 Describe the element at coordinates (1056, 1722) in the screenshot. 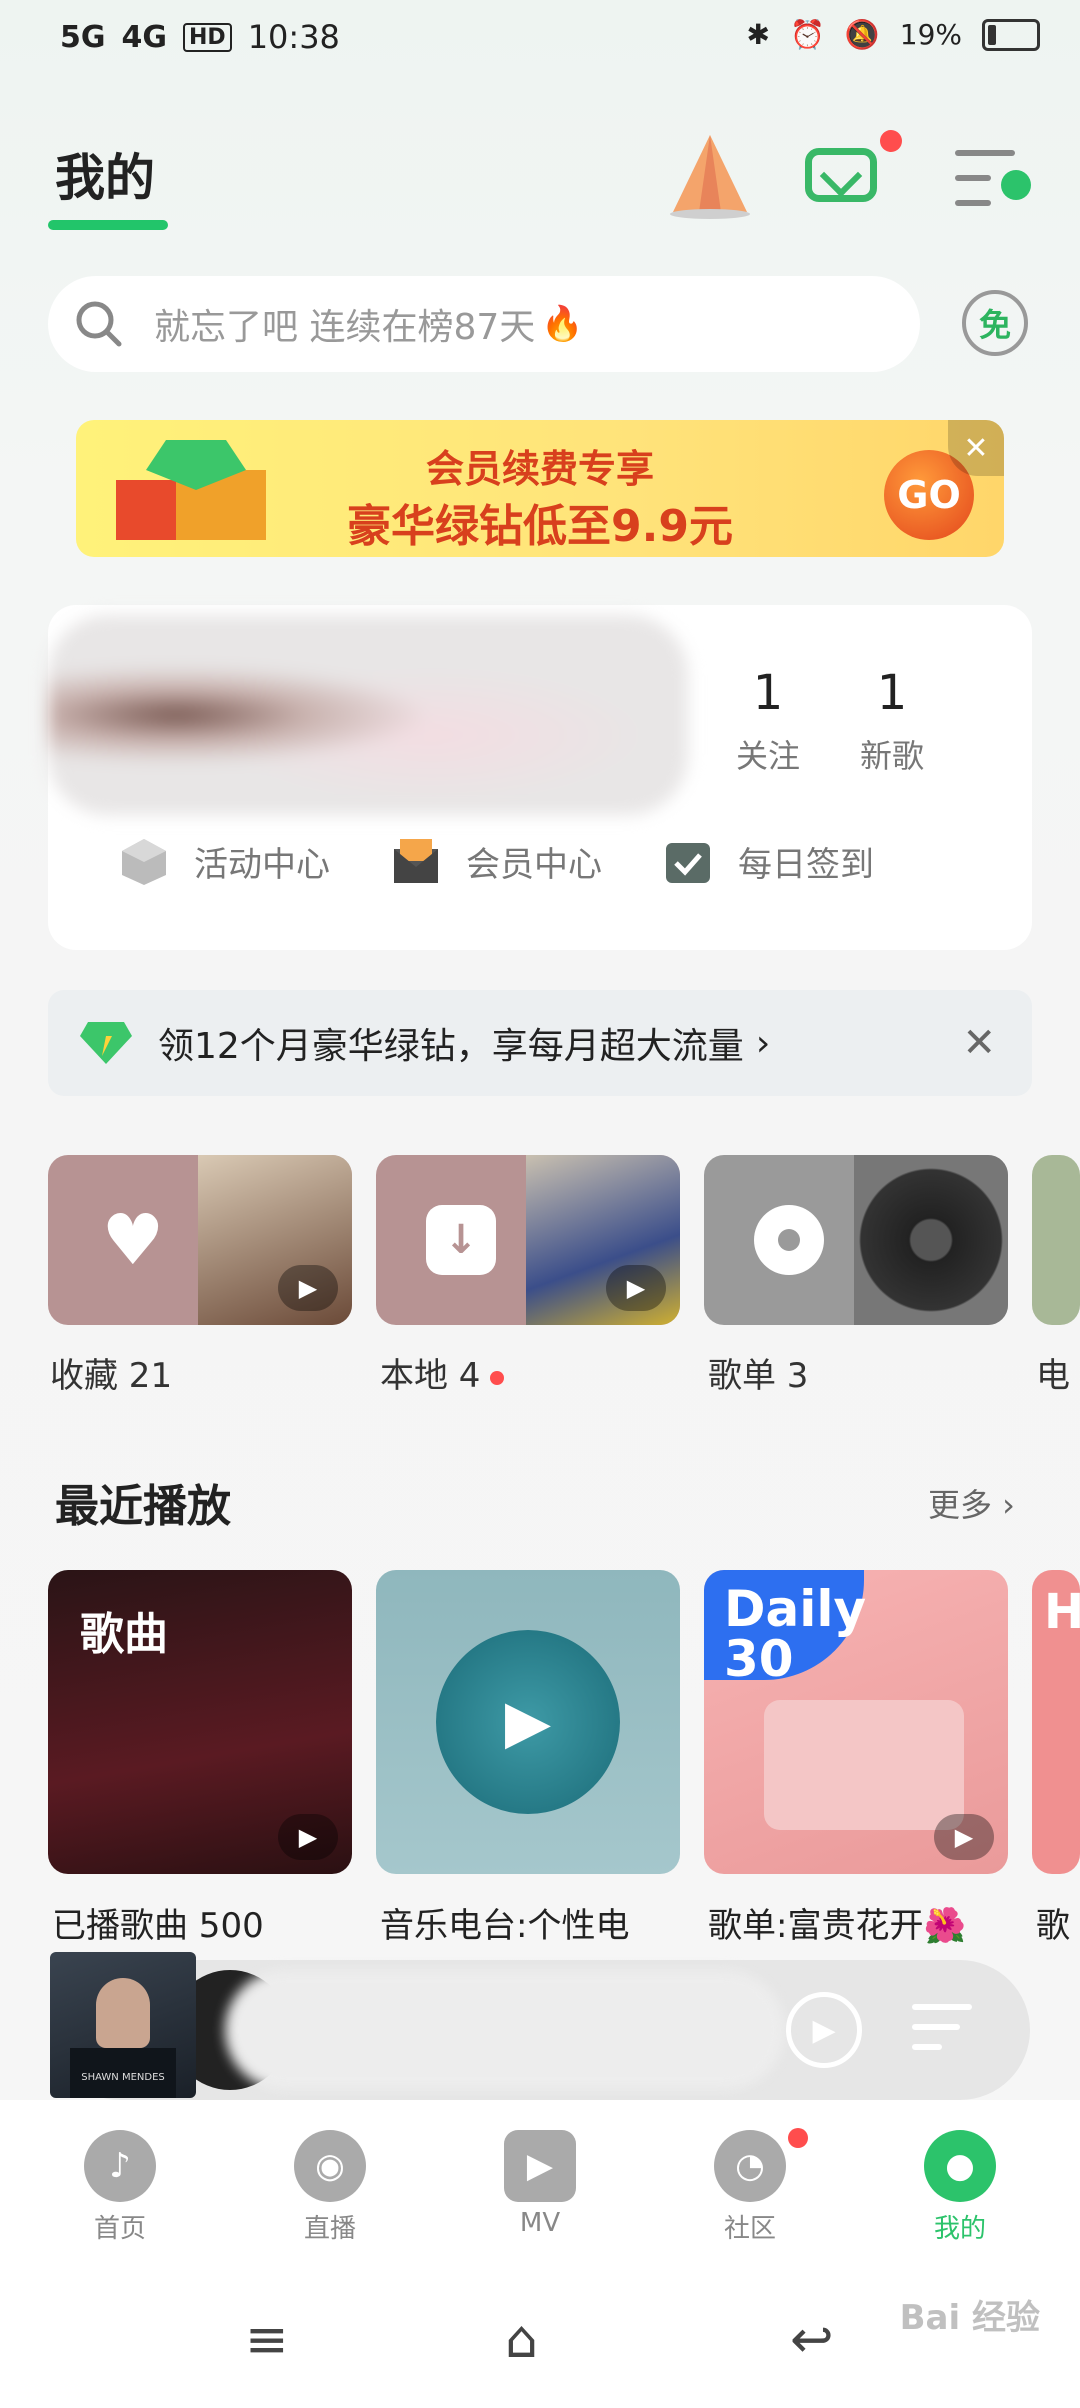

I see `more-playlist-tile: H` at that location.